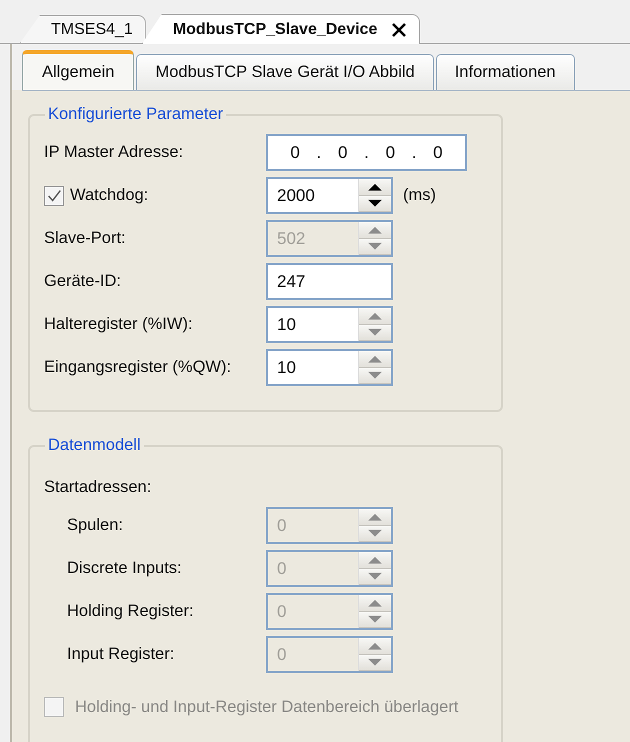  Describe the element at coordinates (419, 195) in the screenshot. I see `unit-label: (ms)` at that location.